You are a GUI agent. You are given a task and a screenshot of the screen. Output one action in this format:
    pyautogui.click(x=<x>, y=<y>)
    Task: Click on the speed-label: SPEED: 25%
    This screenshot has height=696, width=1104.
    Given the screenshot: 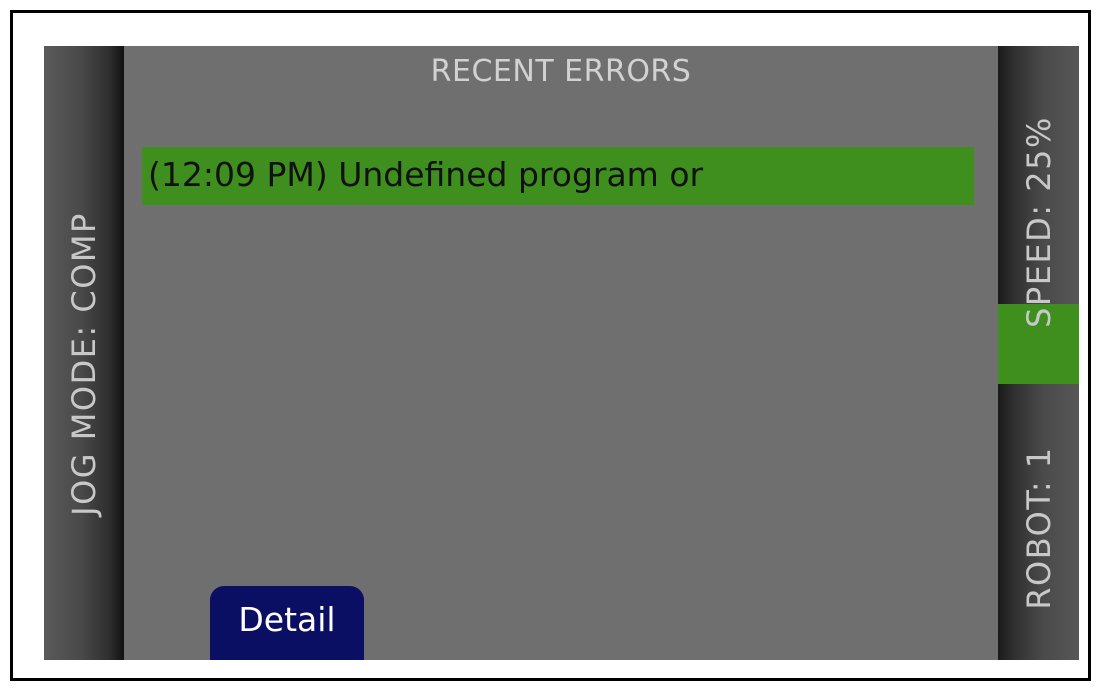 What is the action you would take?
    pyautogui.click(x=1039, y=222)
    